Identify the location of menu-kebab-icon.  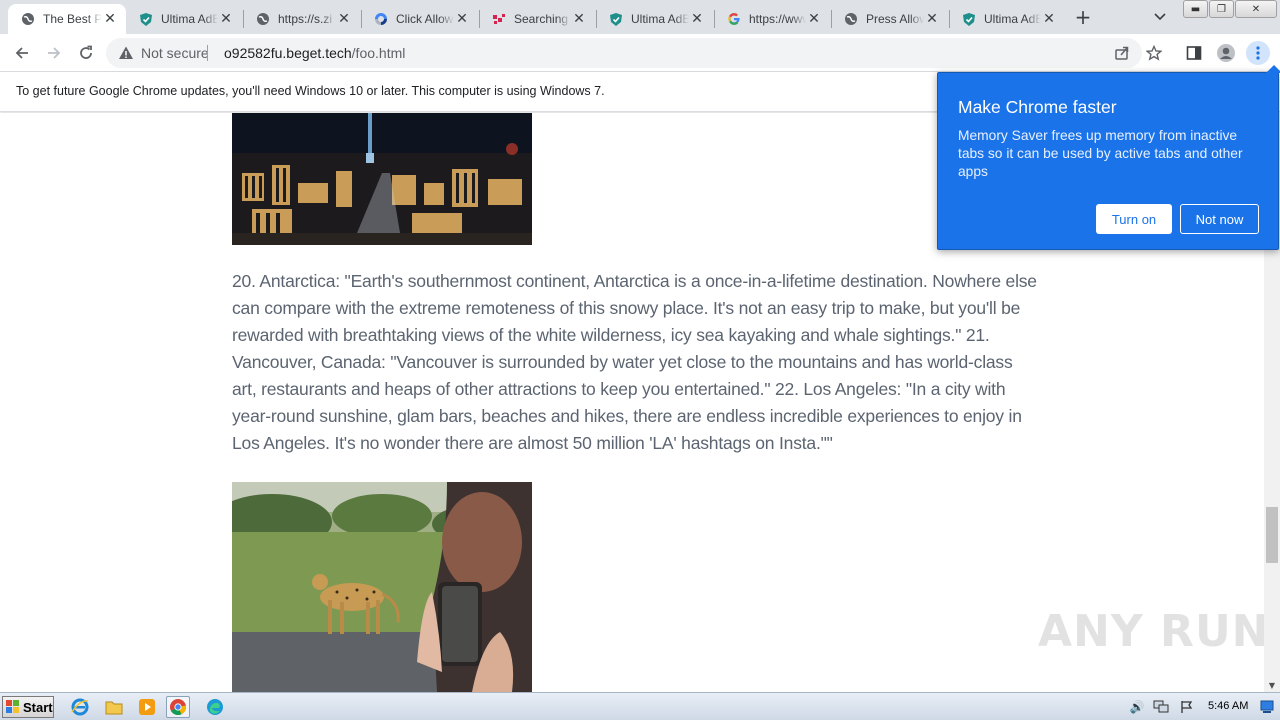
(1258, 53).